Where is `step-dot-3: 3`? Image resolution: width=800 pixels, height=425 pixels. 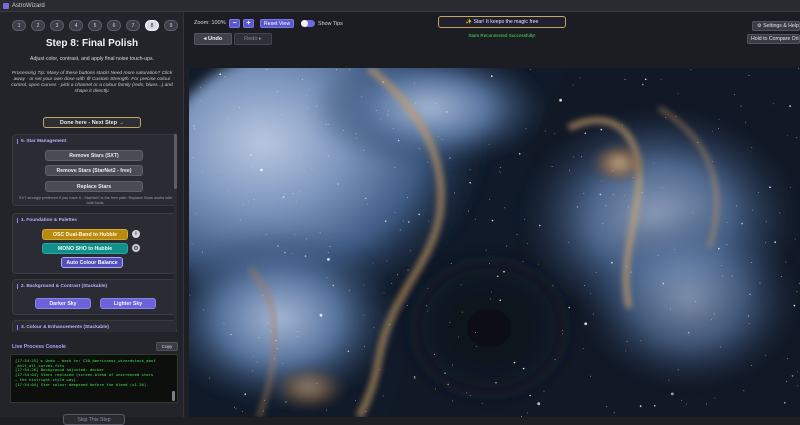
step-dot-3: 3 is located at coordinates (57, 25).